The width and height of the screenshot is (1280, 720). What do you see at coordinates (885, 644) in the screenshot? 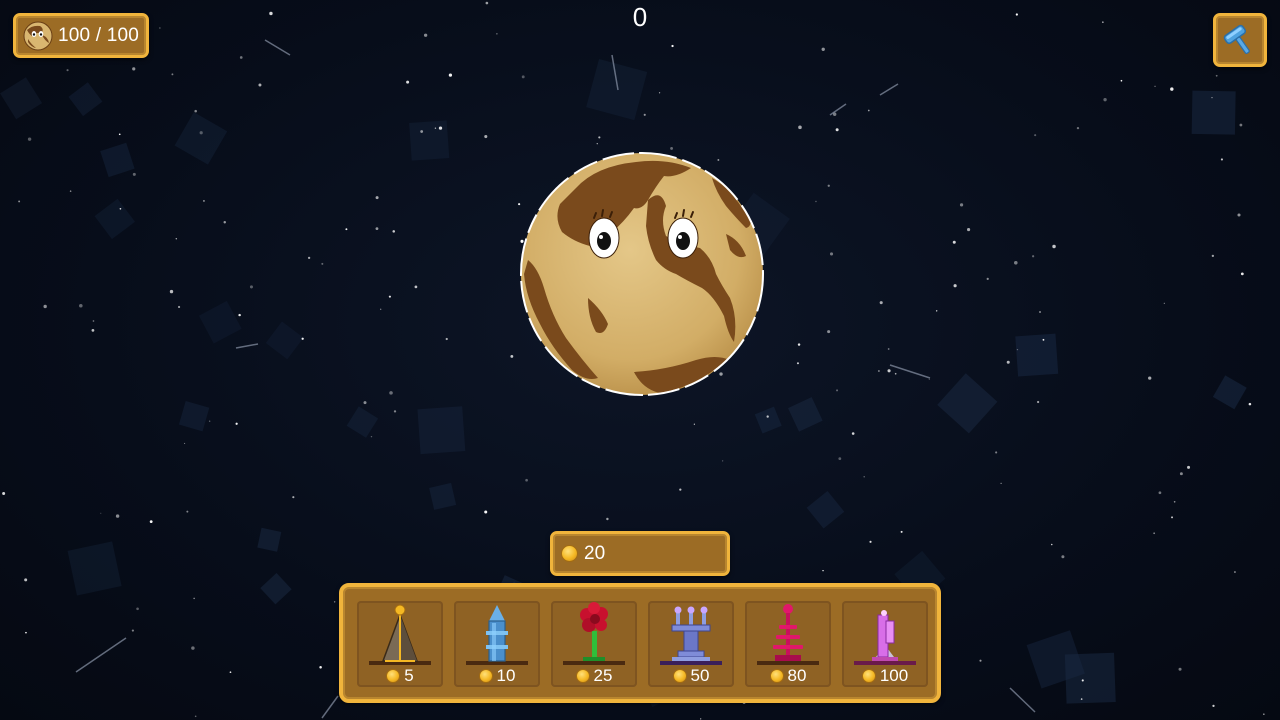
I see `shop-item-crystal-tower: 100` at bounding box center [885, 644].